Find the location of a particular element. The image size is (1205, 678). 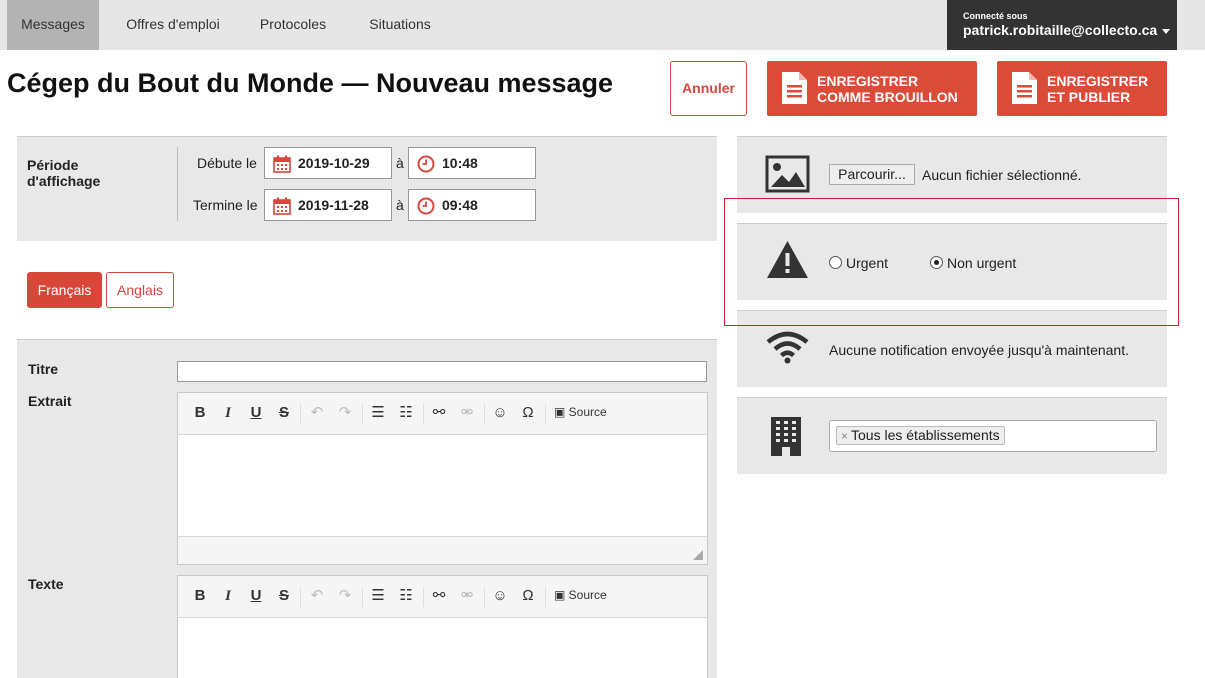

end-date-value: 2019-11-28 is located at coordinates (333, 205).